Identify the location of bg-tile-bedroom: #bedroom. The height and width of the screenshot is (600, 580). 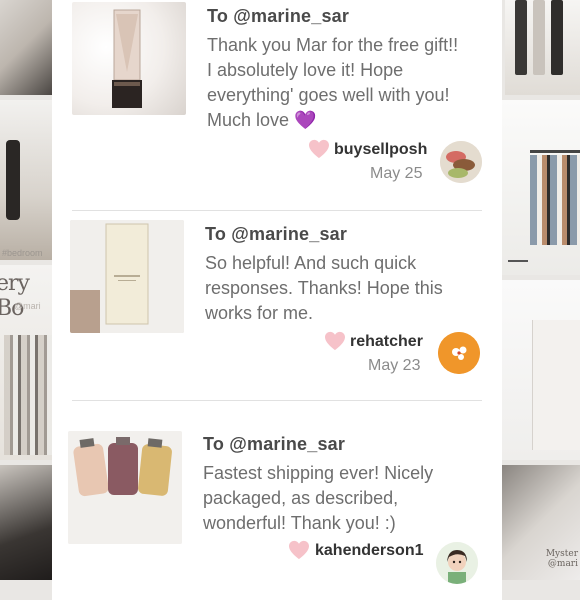
(27, 180).